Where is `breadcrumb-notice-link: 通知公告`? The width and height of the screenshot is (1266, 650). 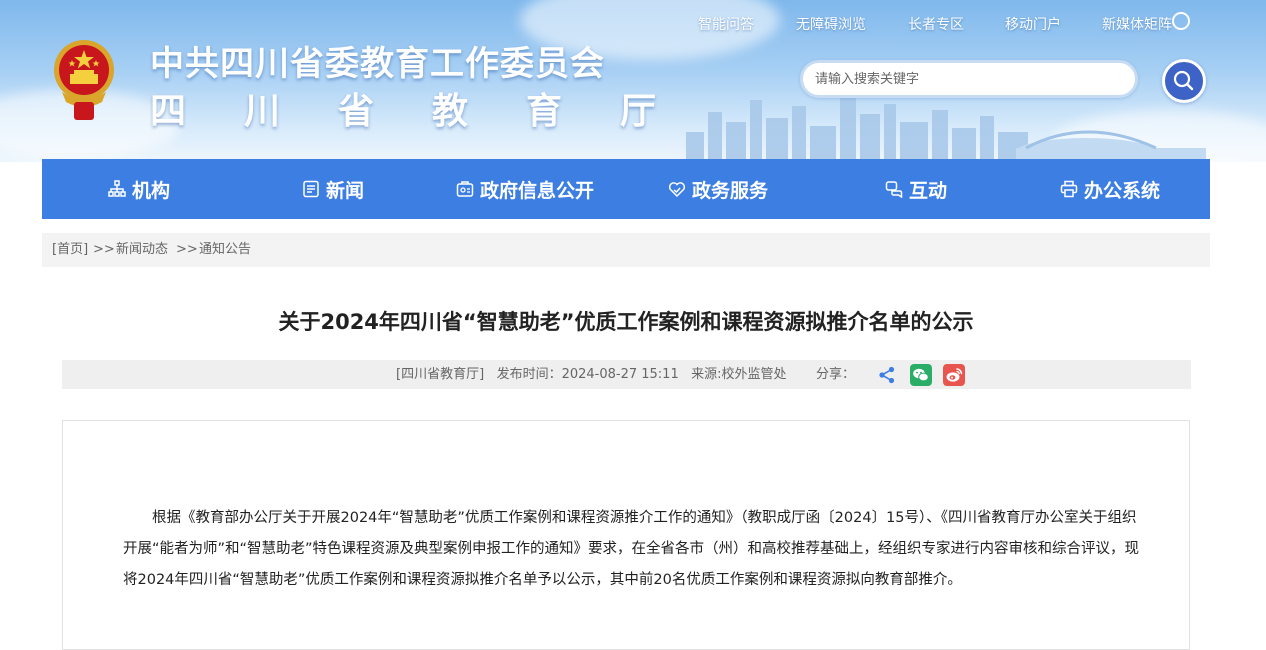
breadcrumb-notice-link: 通知公告 is located at coordinates (225, 250).